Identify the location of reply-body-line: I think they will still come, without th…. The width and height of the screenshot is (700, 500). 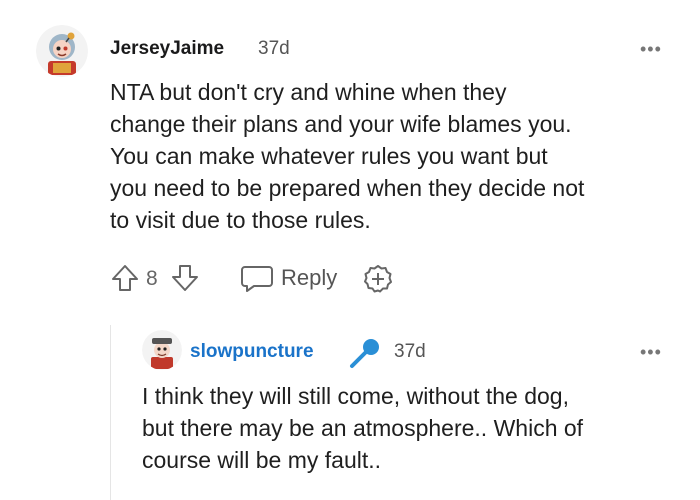
(355, 396).